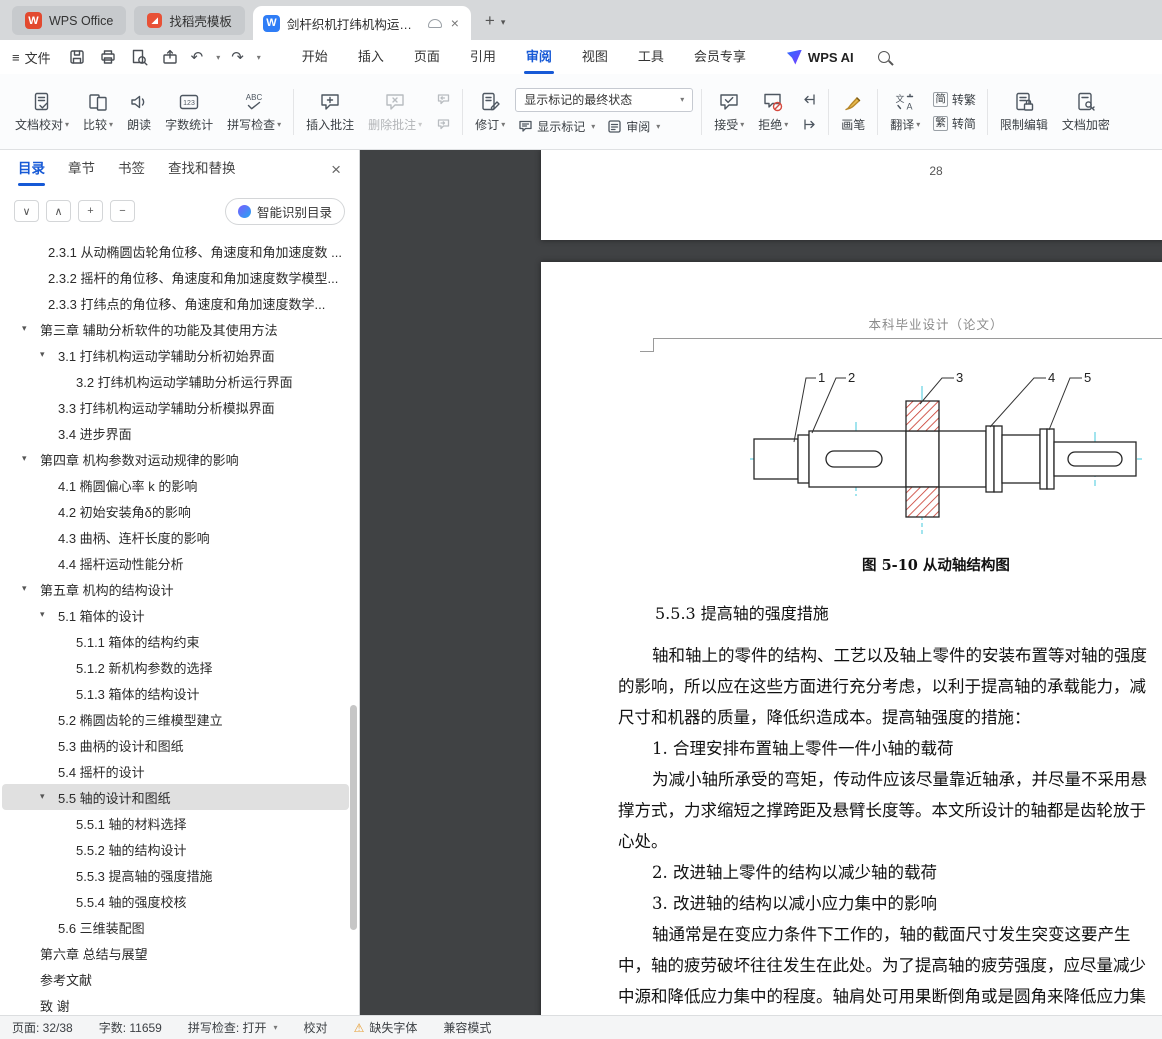 This screenshot has height=1039, width=1162. I want to click on toc-item: ▾ 第四章 机构参数对运动规律的影响, so click(175, 459).